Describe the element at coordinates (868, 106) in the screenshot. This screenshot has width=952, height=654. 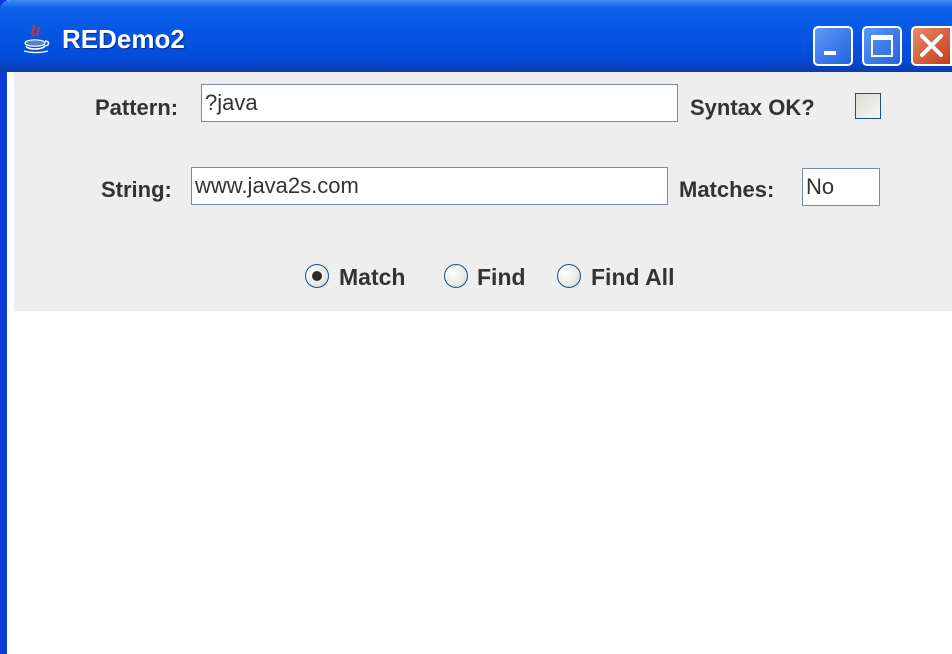
I see `syntax-ok-checkbox` at that location.